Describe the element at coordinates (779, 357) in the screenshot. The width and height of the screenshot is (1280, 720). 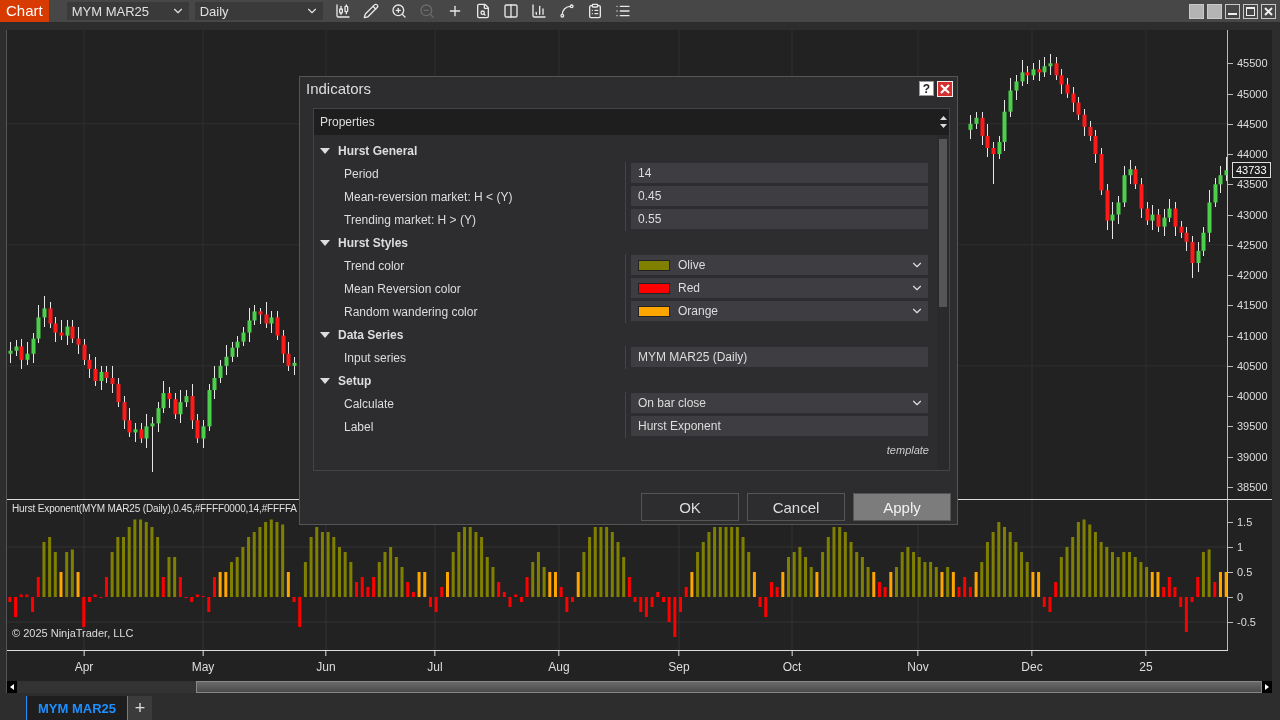
I see `value-field: MYM MAR25 (Daily)` at that location.